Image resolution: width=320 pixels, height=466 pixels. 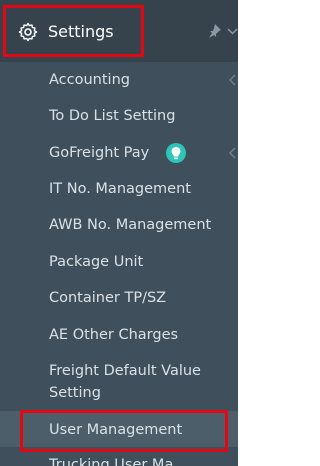 What do you see at coordinates (112, 116) in the screenshot?
I see `menu-item-label: To Do List Setting` at bounding box center [112, 116].